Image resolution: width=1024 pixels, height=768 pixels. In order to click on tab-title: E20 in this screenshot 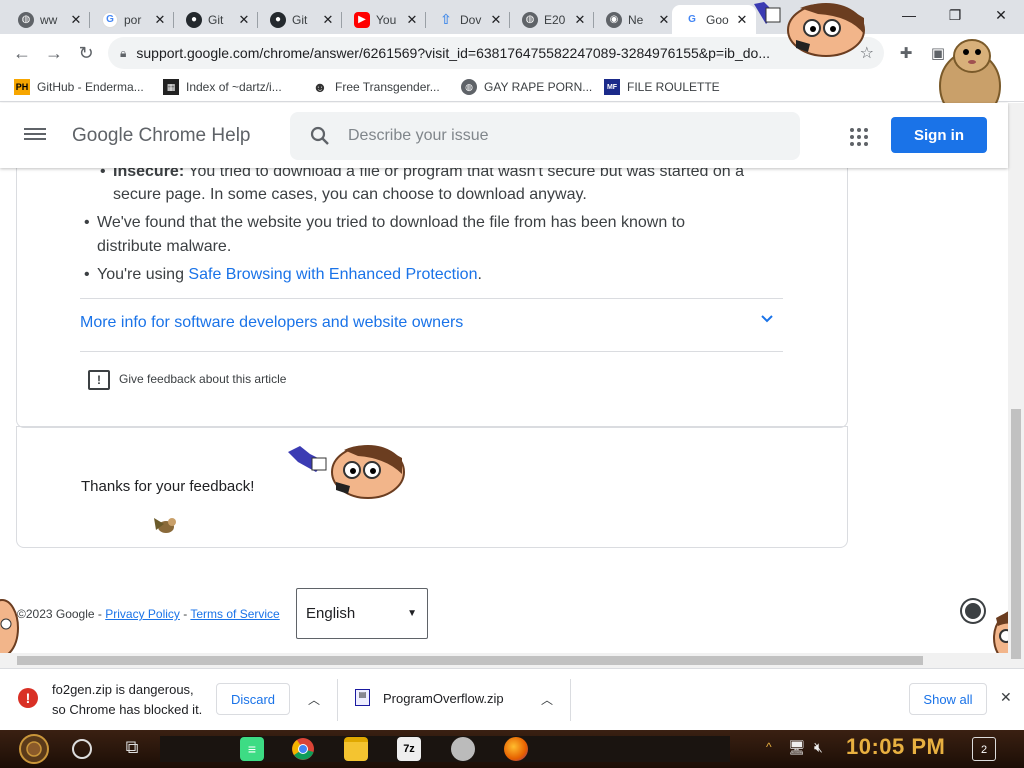, I will do `click(555, 19)`.